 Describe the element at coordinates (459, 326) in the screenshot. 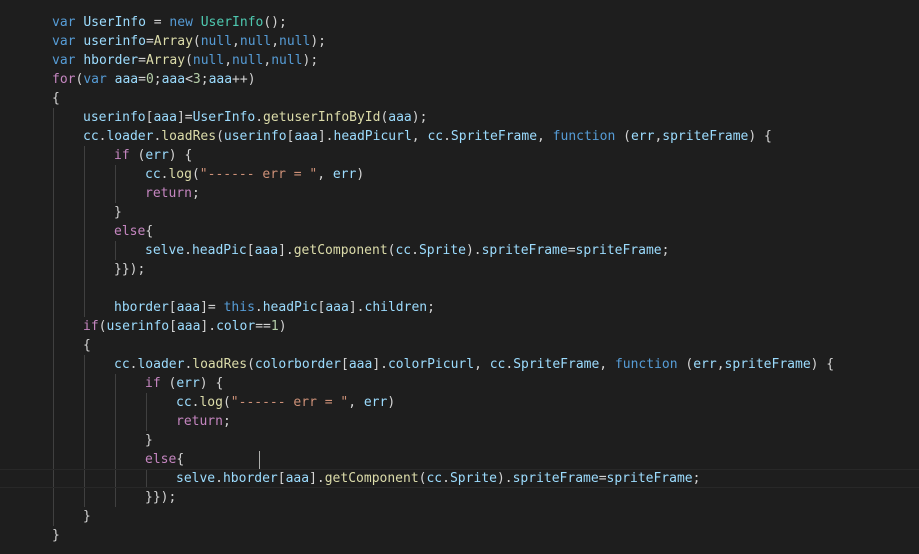

I see `code-line: if(userinfo[aaa].color==1)` at that location.